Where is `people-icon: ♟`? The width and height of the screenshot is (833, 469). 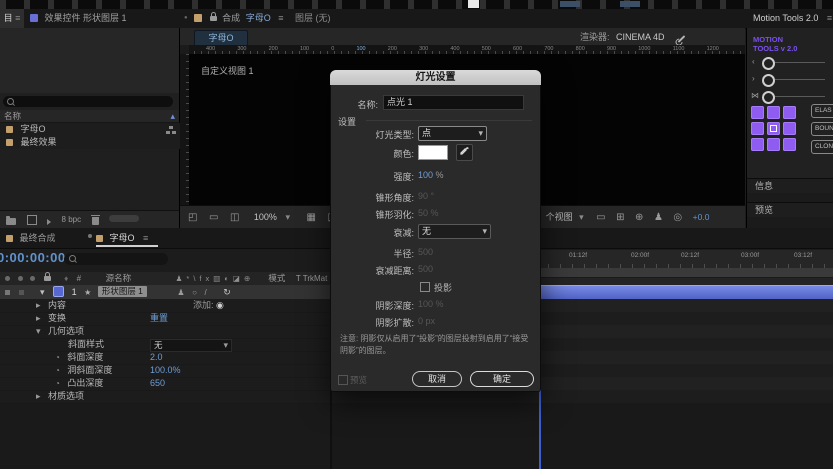
people-icon: ♟ is located at coordinates (658, 217).